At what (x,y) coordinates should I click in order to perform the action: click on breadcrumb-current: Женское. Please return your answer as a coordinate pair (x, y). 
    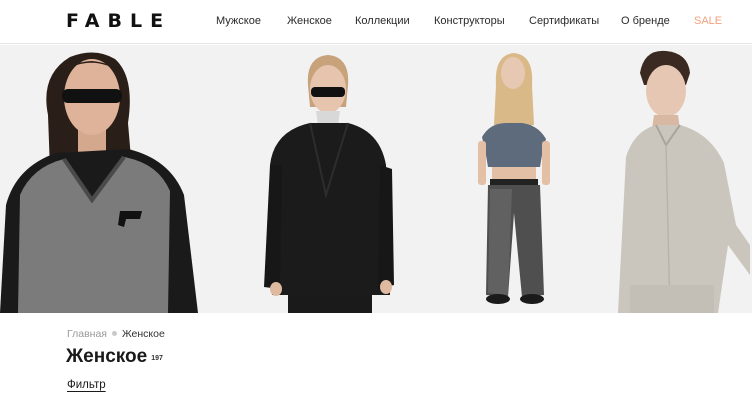
    Looking at the image, I should click on (143, 334).